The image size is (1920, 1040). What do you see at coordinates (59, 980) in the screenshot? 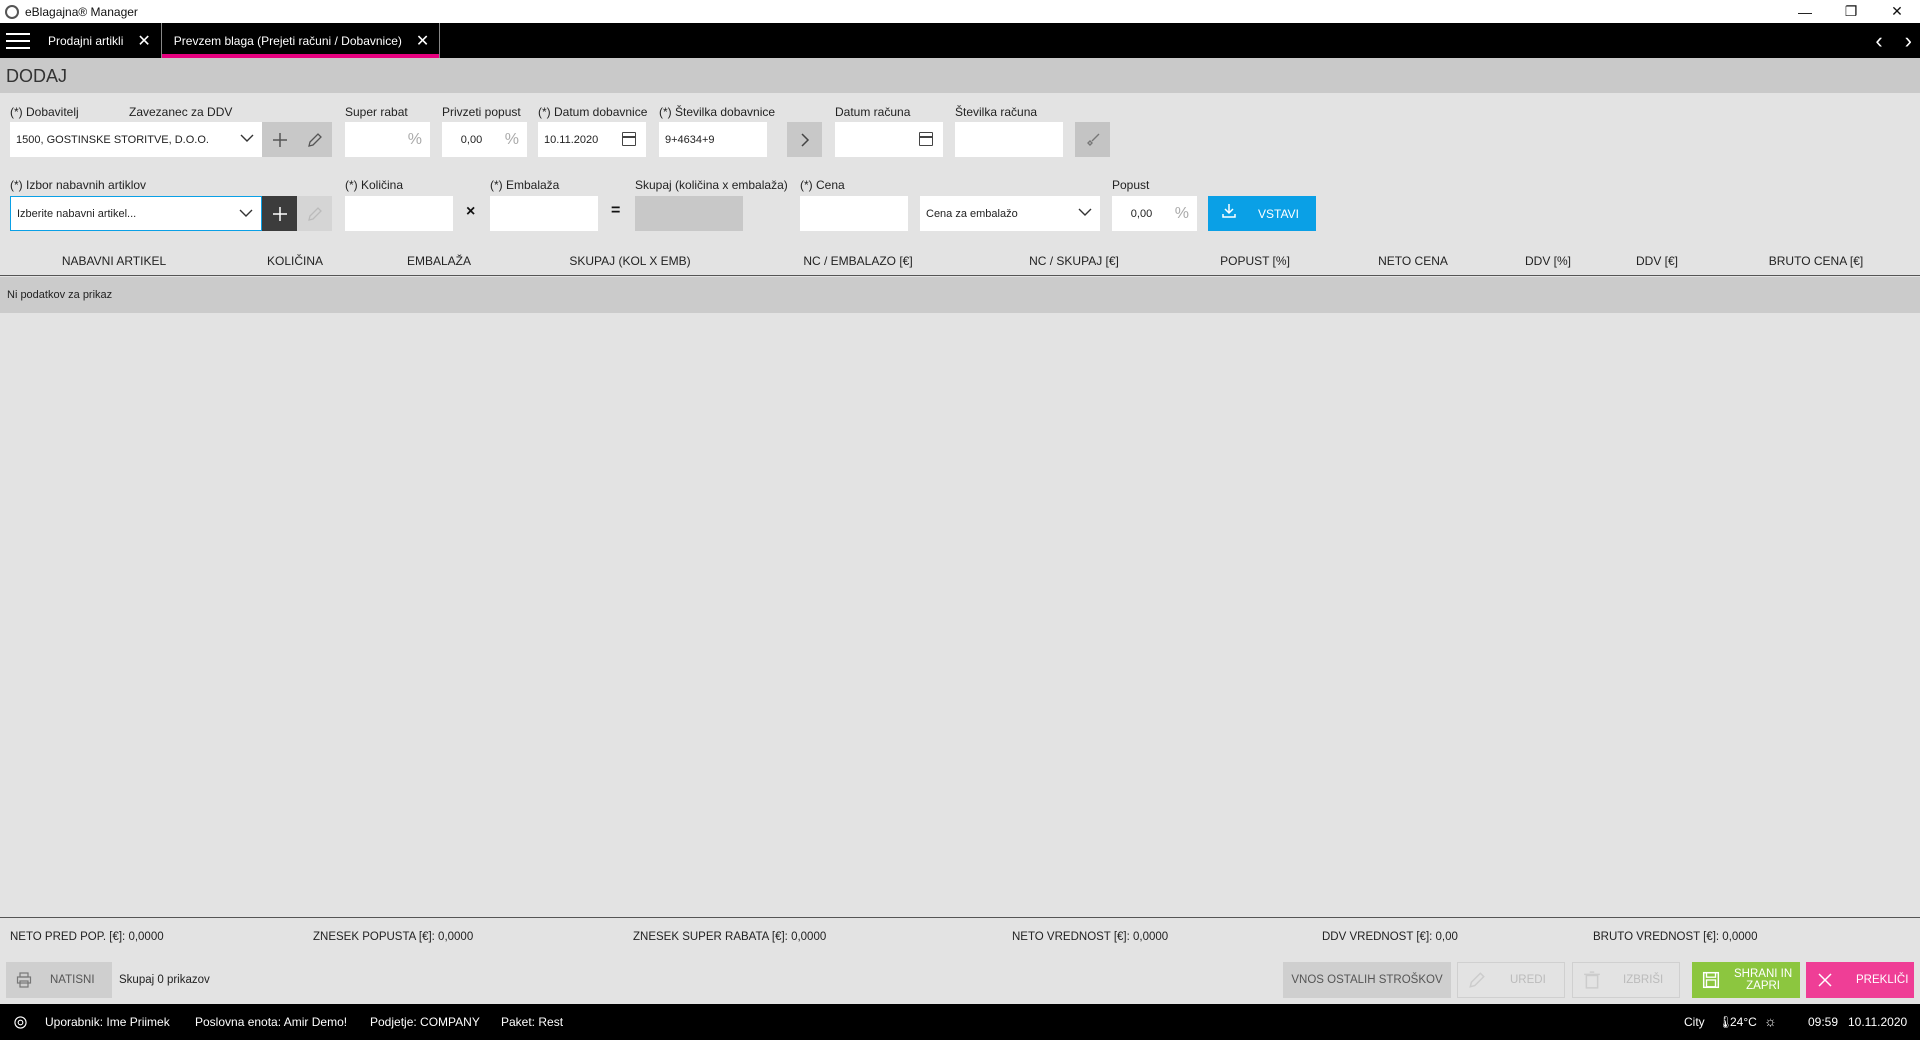
I see `natisni-button: NATISNI` at bounding box center [59, 980].